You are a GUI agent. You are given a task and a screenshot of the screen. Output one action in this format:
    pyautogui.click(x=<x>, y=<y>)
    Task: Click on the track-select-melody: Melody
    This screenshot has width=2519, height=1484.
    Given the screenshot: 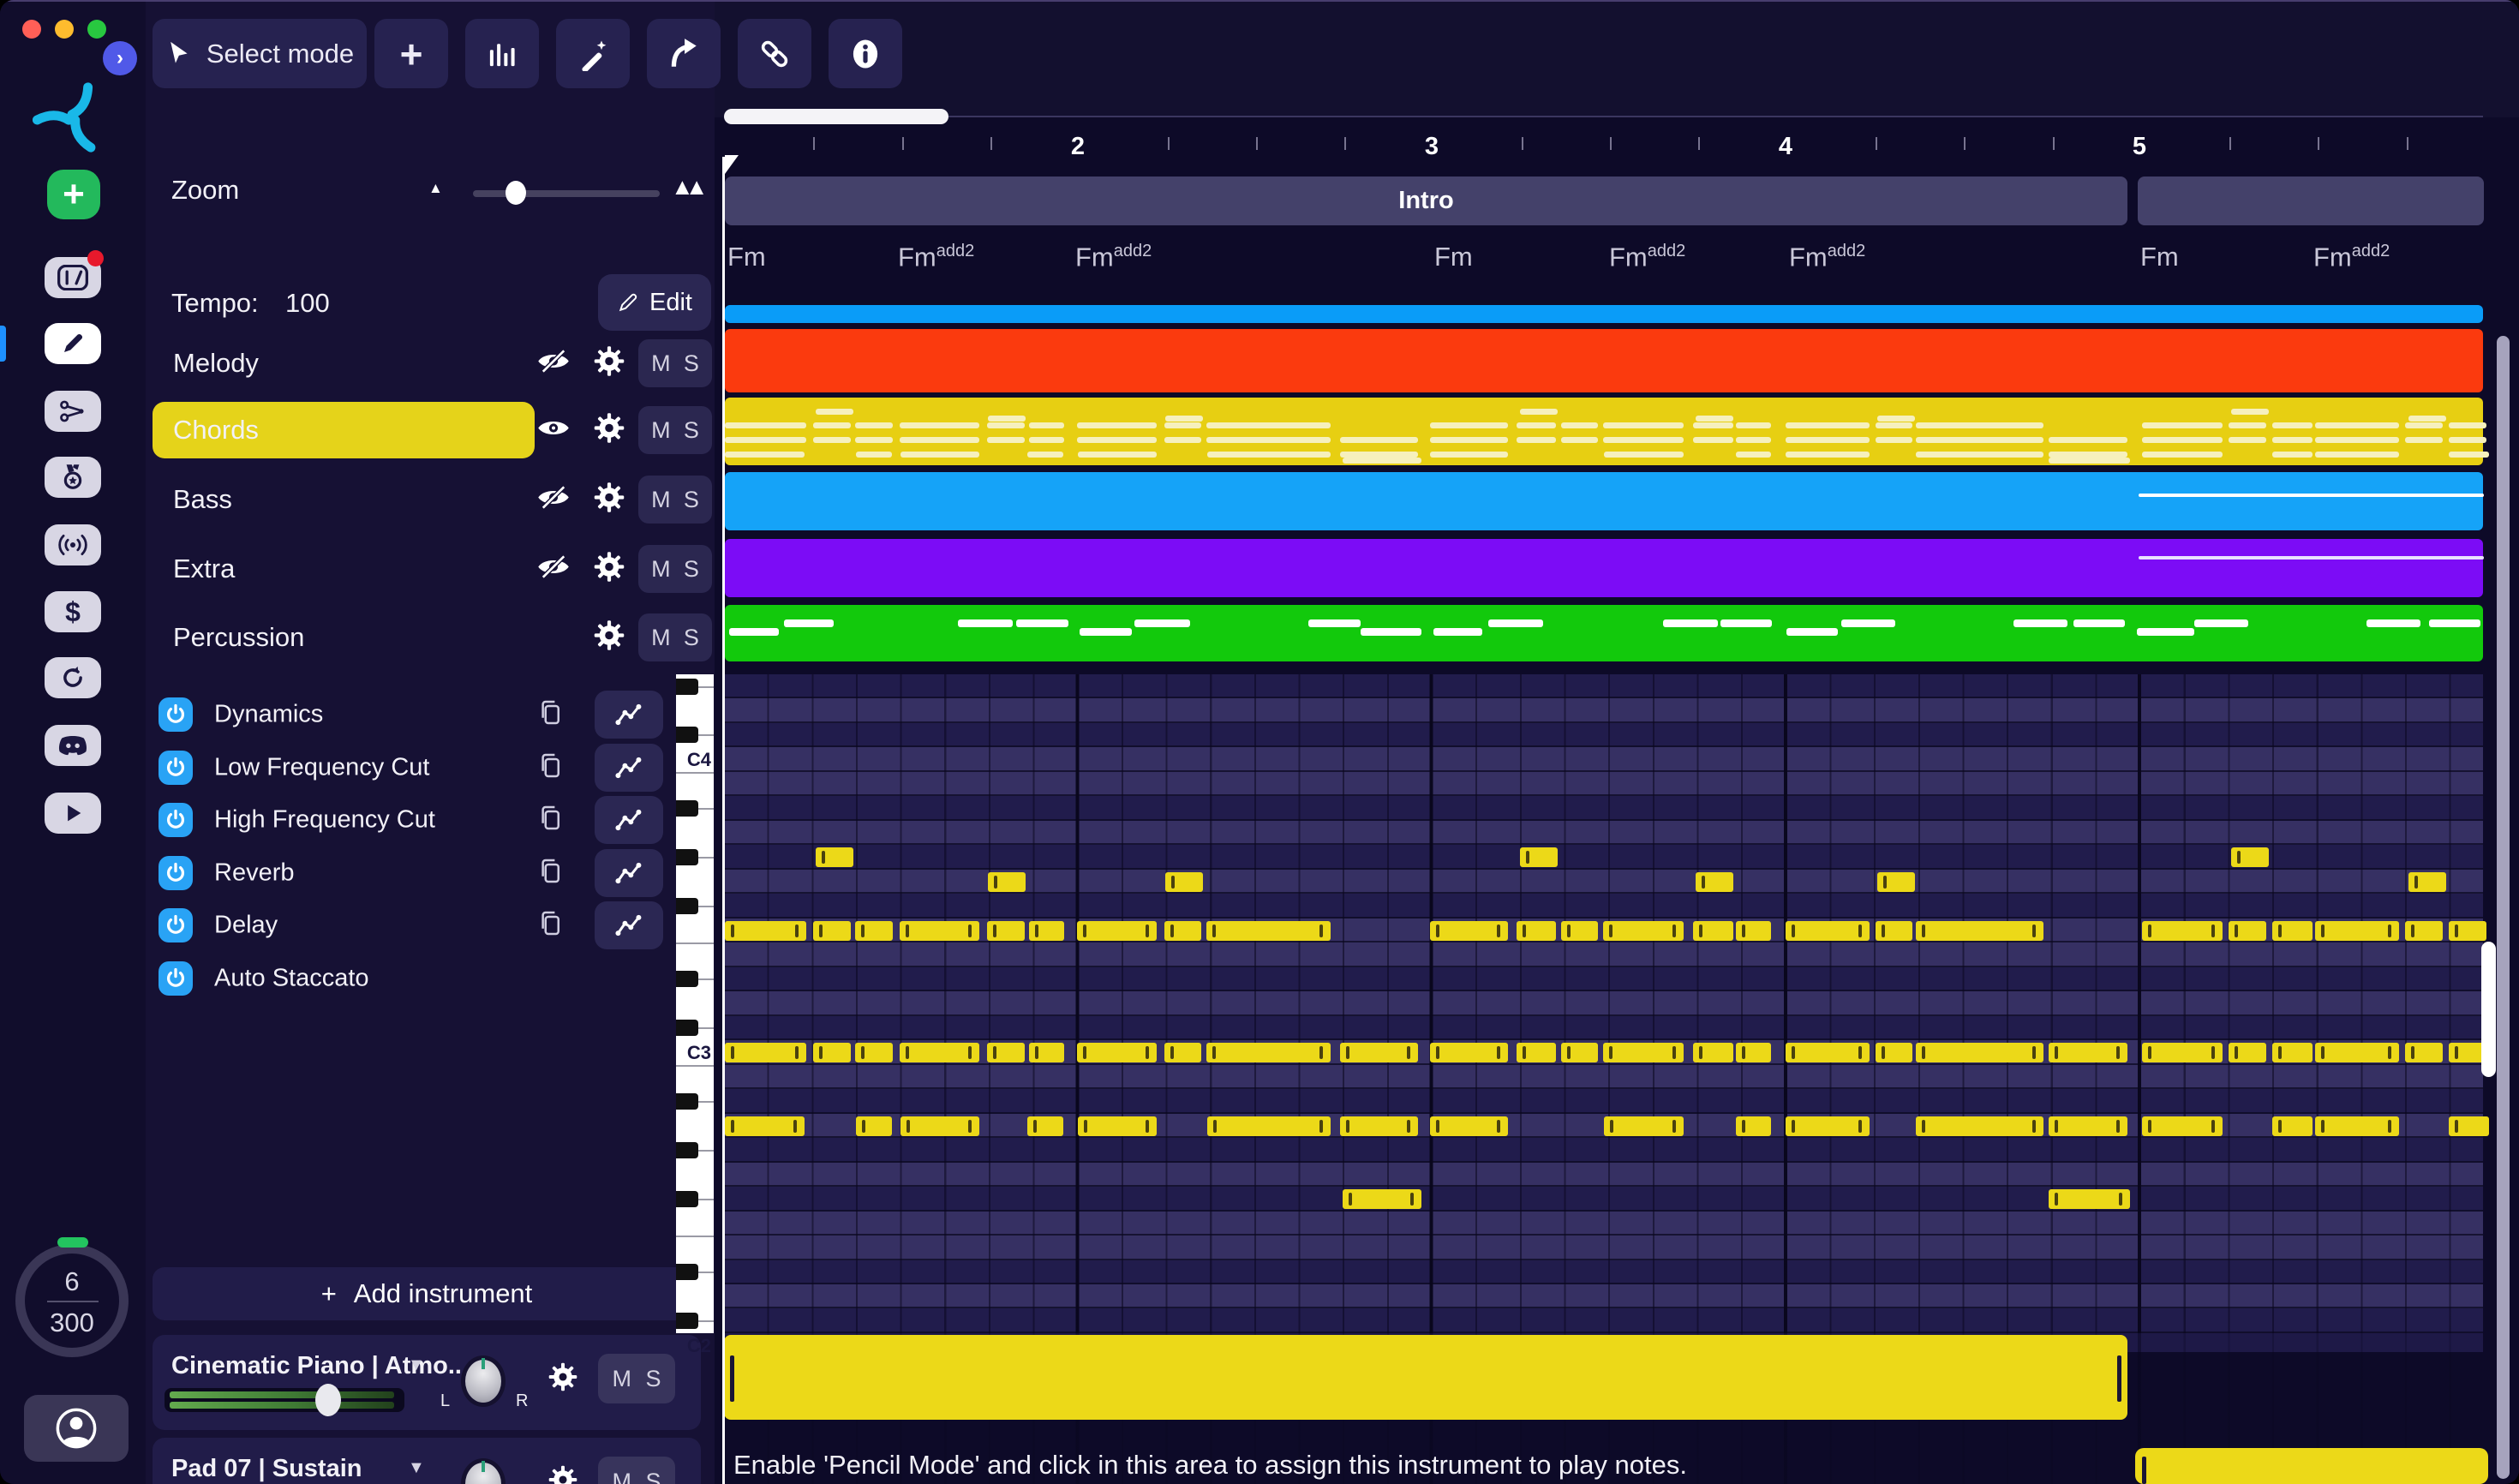 What is the action you would take?
    pyautogui.click(x=344, y=363)
    